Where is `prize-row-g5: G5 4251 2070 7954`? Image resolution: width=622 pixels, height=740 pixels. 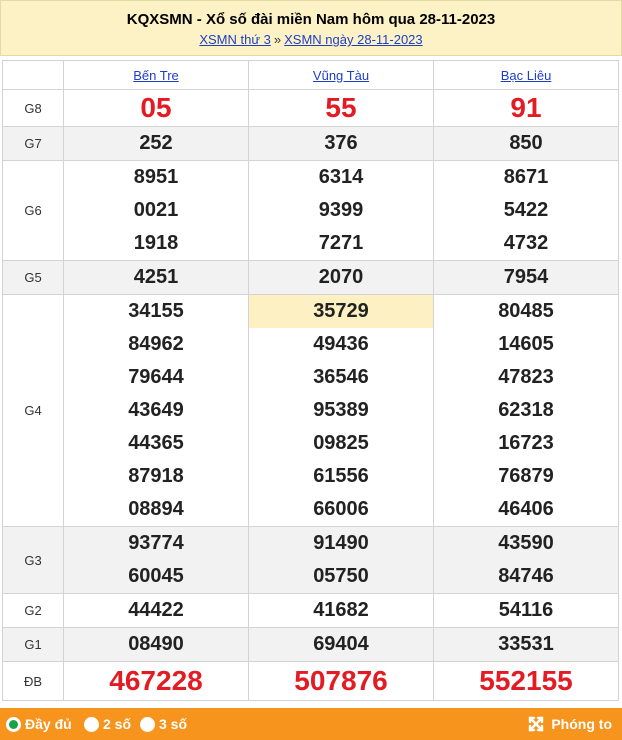
prize-row-g5: G5 4251 2070 7954 is located at coordinates (310, 277).